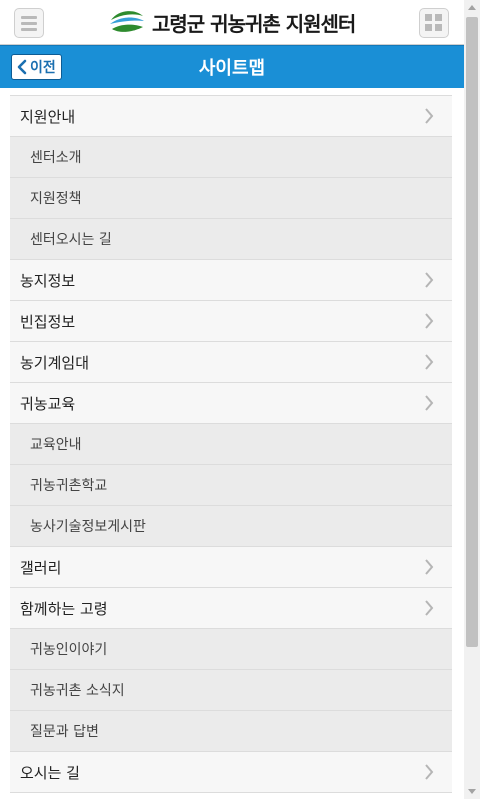 The image size is (480, 799). What do you see at coordinates (231, 690) in the screenshot?
I see `sitemap-subitem-newsletter: 귀농귀촌 소식지` at bounding box center [231, 690].